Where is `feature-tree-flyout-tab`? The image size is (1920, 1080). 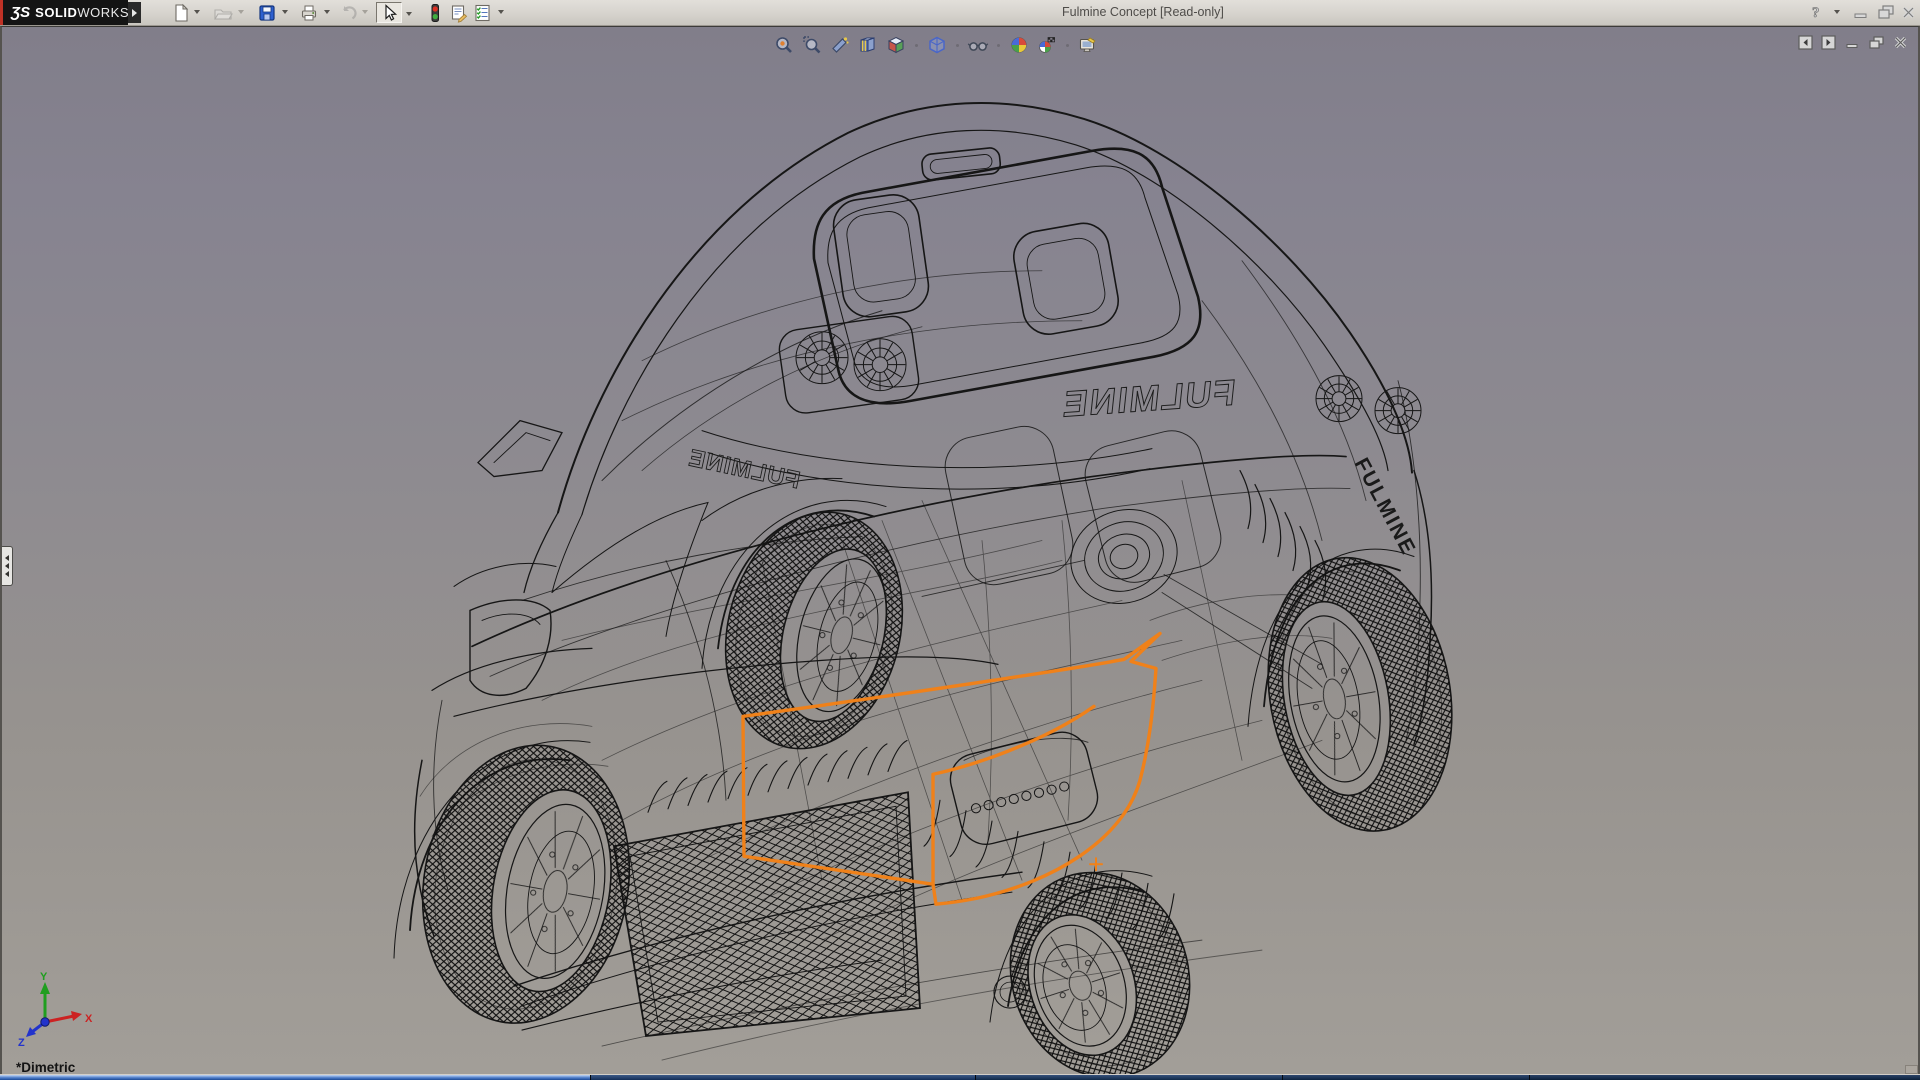 feature-tree-flyout-tab is located at coordinates (7, 566).